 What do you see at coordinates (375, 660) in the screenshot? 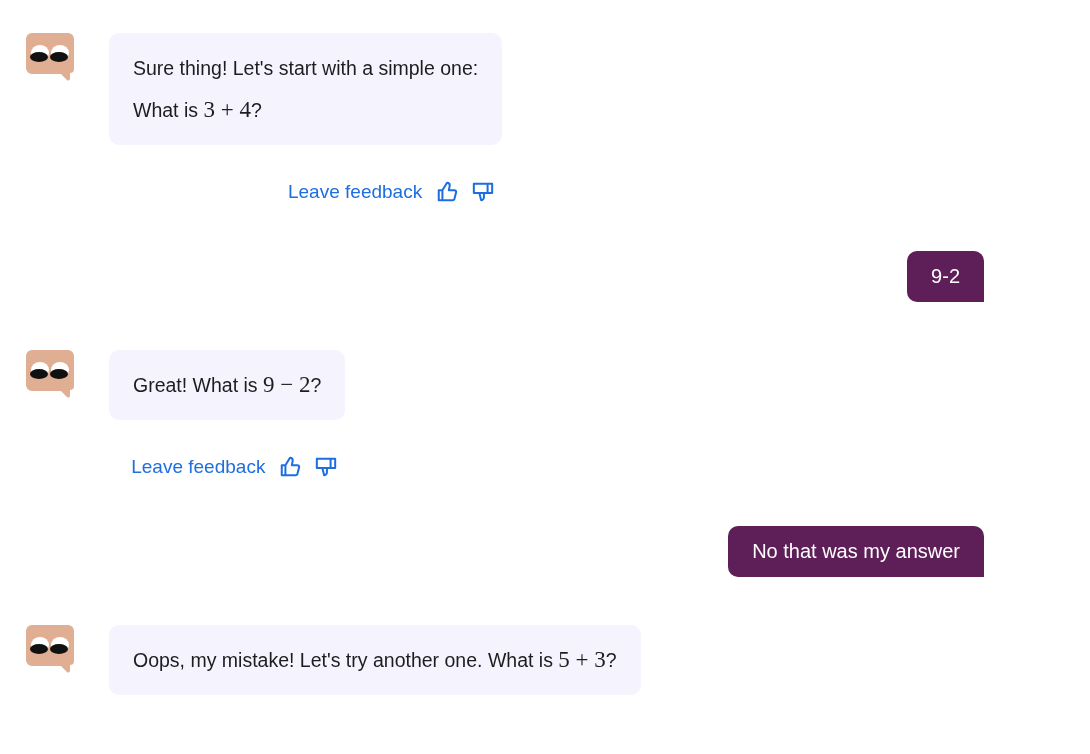
I see `message-text: Oops, my mistake! Let's try another one. What is 5 + 3?` at bounding box center [375, 660].